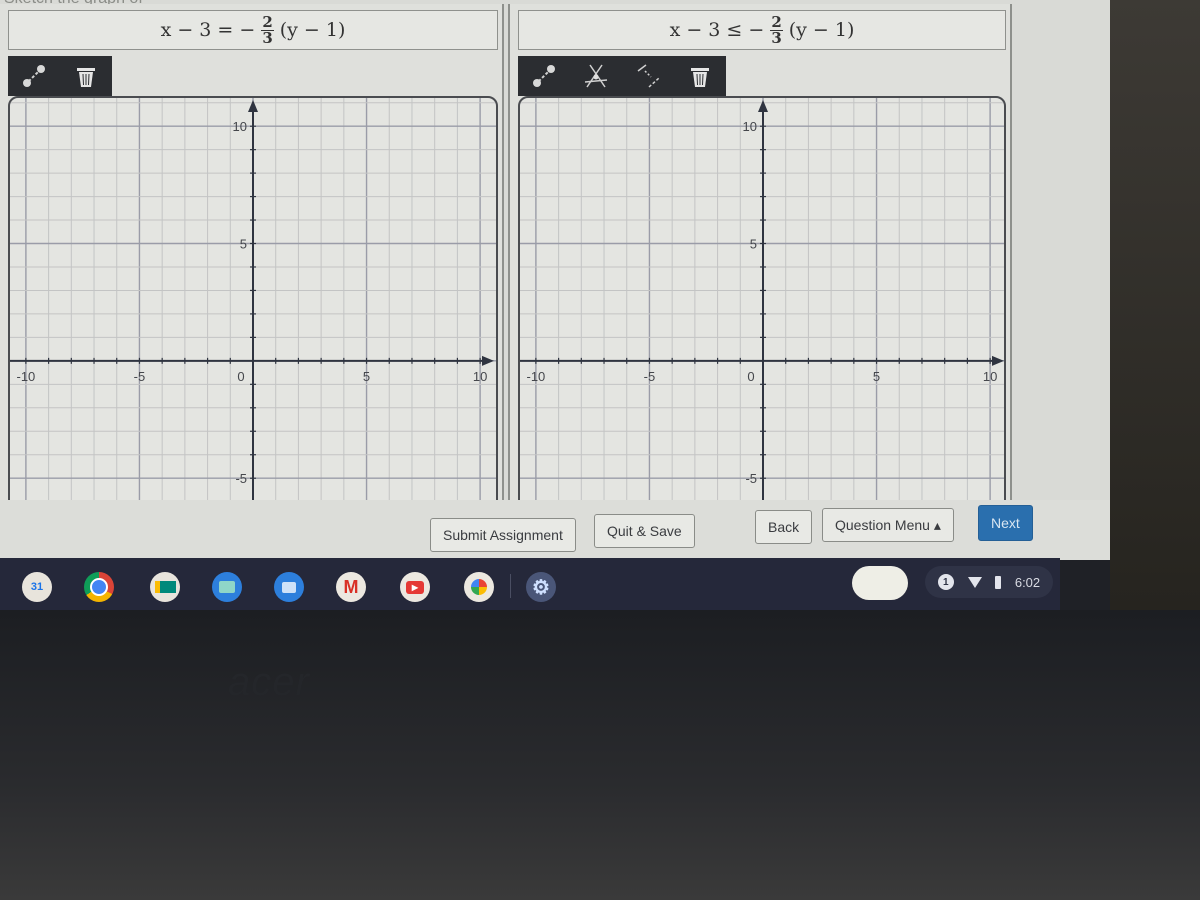 The image size is (1200, 900). I want to click on pinwheel-glyph, so click(479, 587).